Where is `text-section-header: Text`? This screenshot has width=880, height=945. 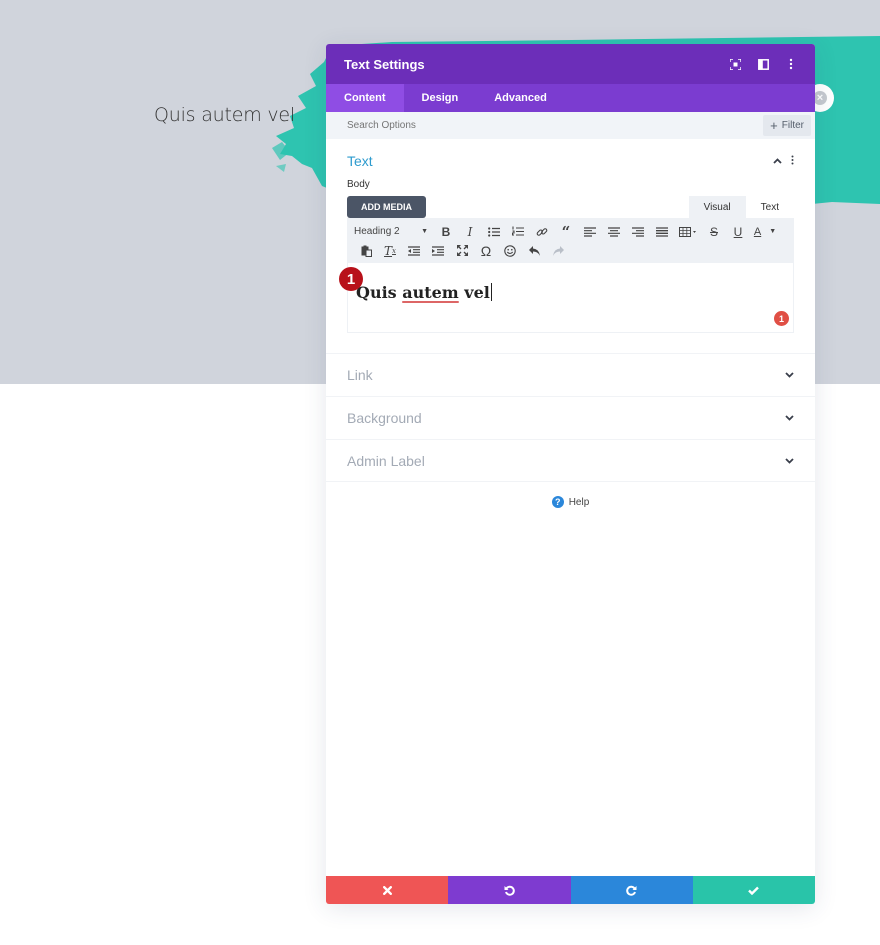 text-section-header: Text is located at coordinates (570, 161).